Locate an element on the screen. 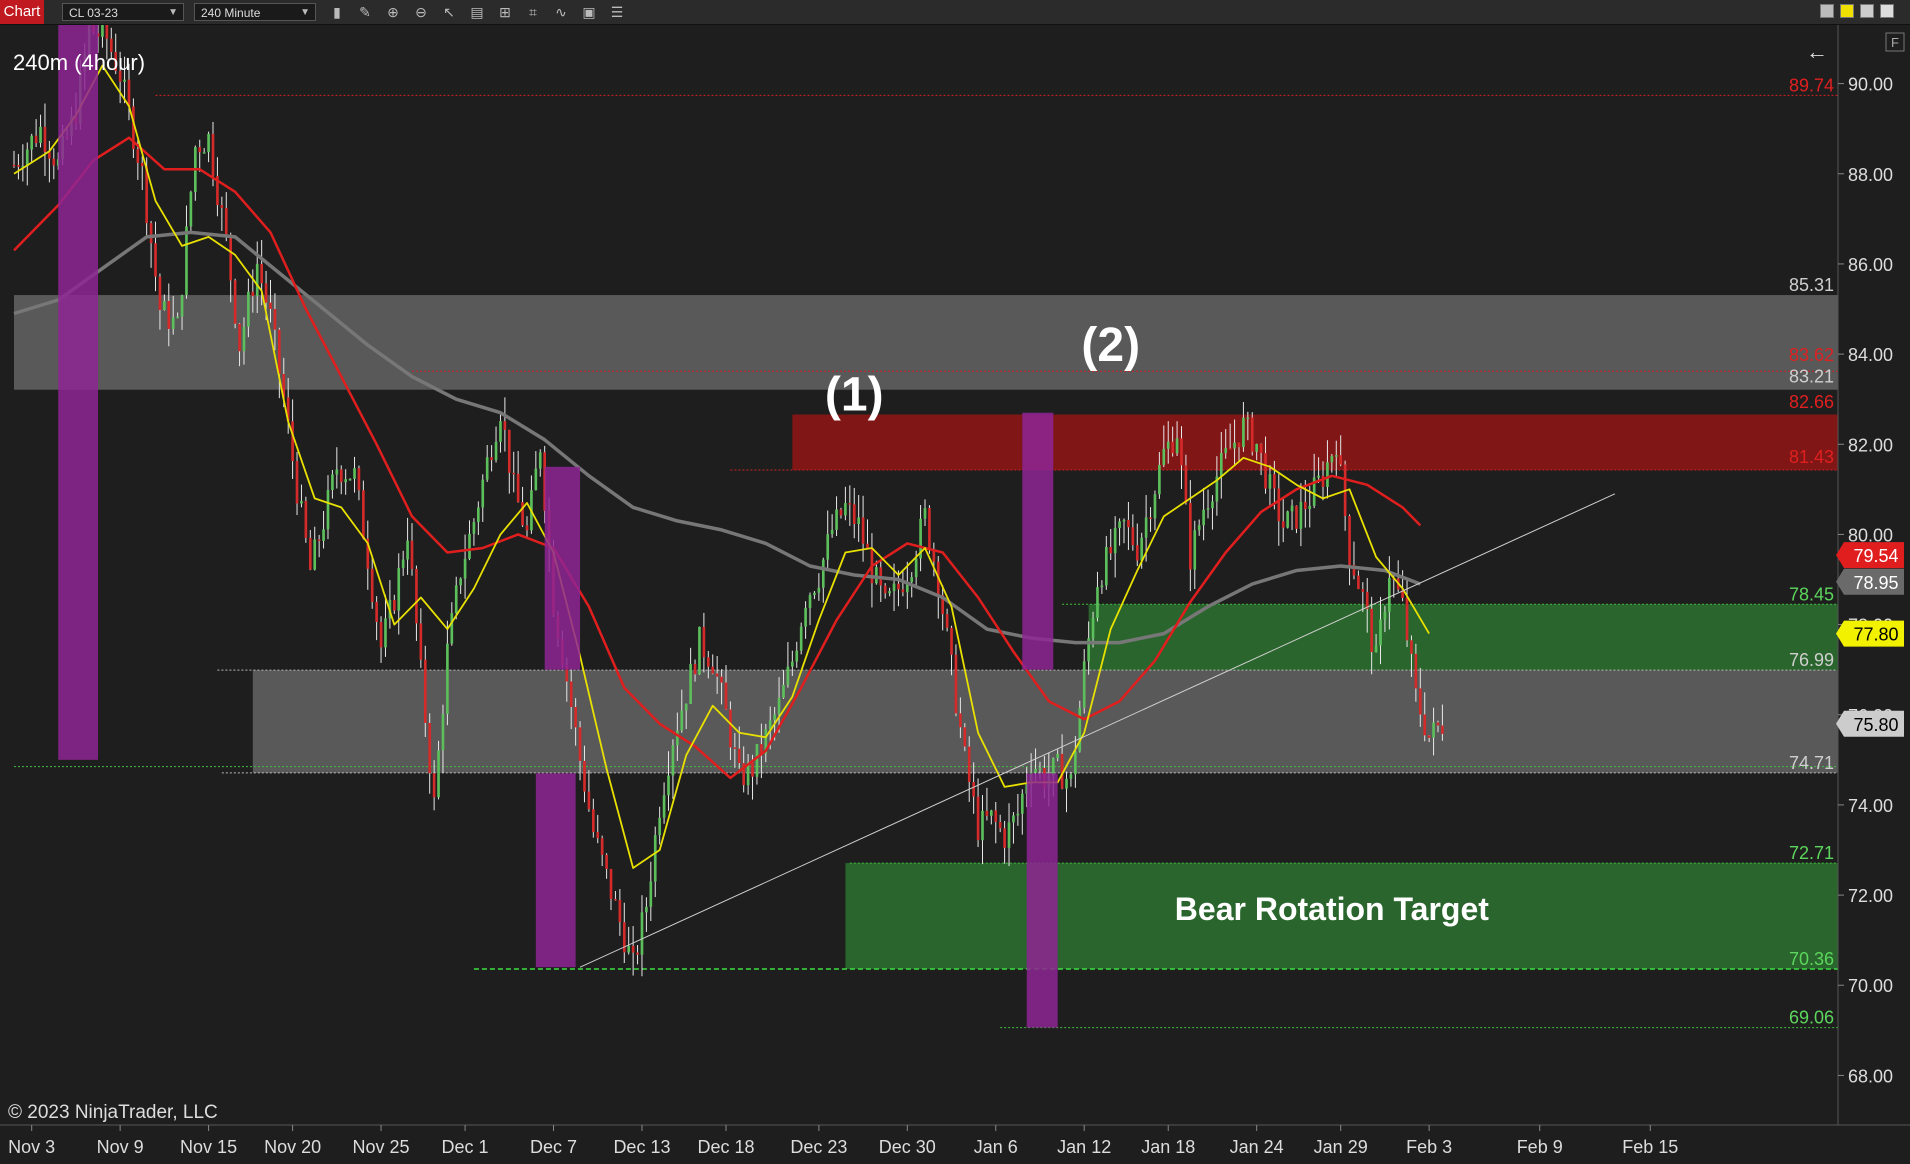  back-arrow-icon: ← is located at coordinates (1817, 51).